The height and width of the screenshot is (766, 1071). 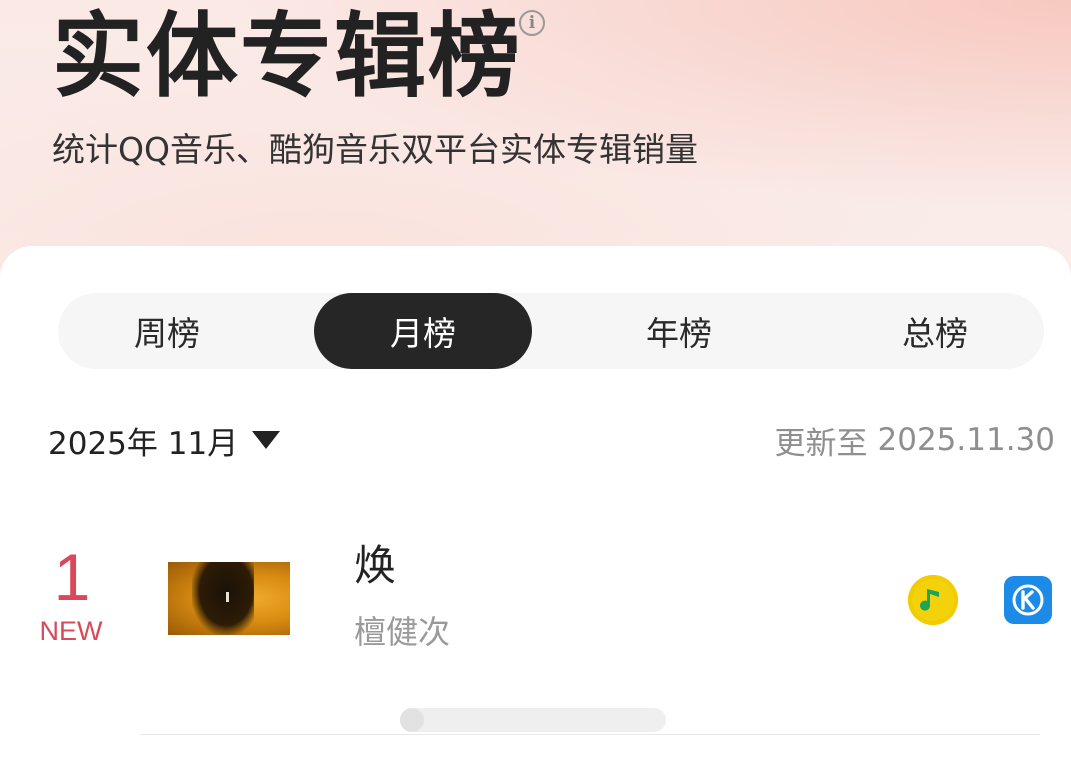 I want to click on cover-figure, so click(x=223, y=598).